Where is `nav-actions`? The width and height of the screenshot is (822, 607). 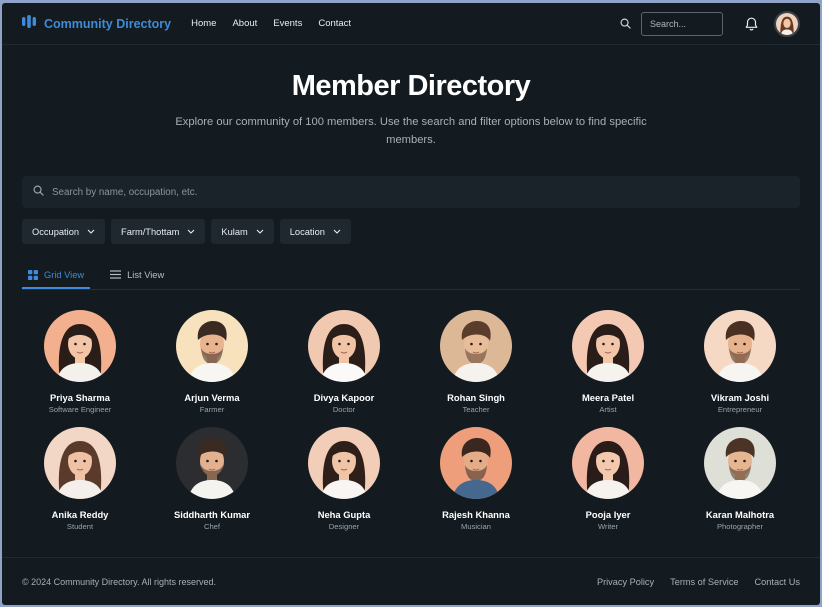 nav-actions is located at coordinates (706, 23).